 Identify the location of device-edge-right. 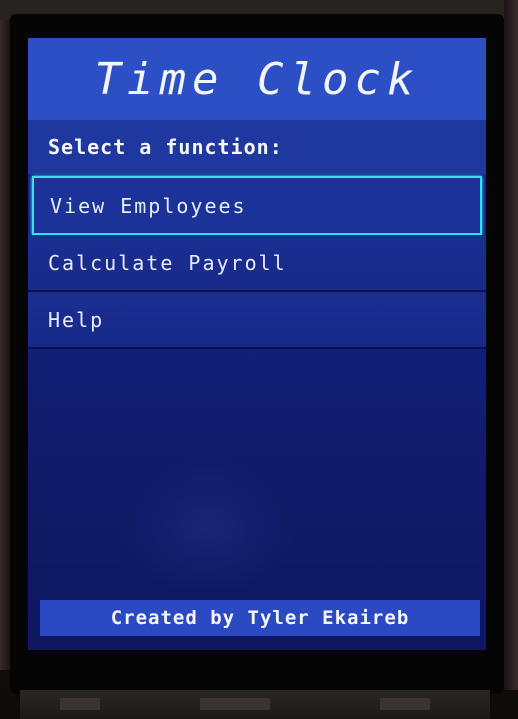
(511, 345).